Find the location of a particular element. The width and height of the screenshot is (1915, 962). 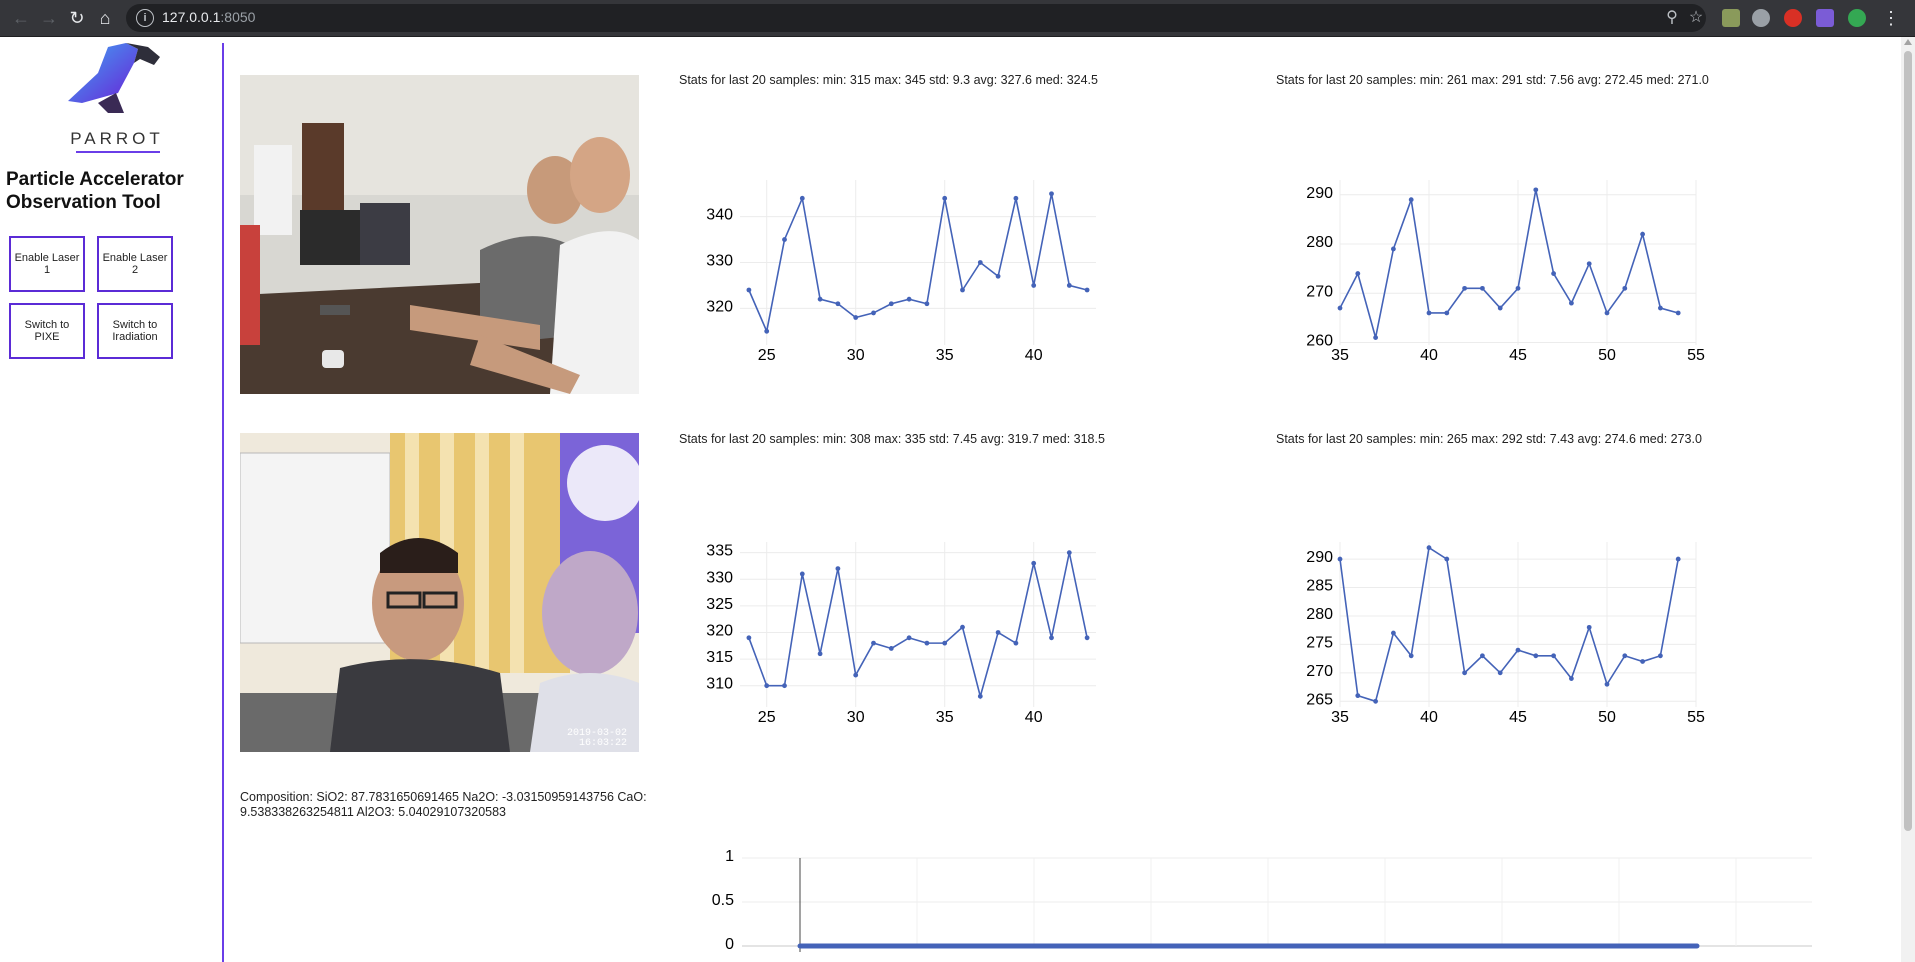

address-bar: i 127.0.0.1:8050 ⚲ ☆ is located at coordinates (916, 18).